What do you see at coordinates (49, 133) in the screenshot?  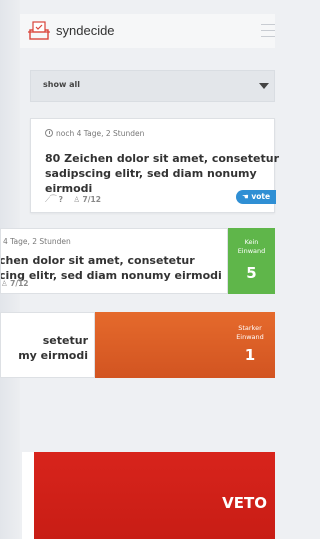 I see `clock-icon` at bounding box center [49, 133].